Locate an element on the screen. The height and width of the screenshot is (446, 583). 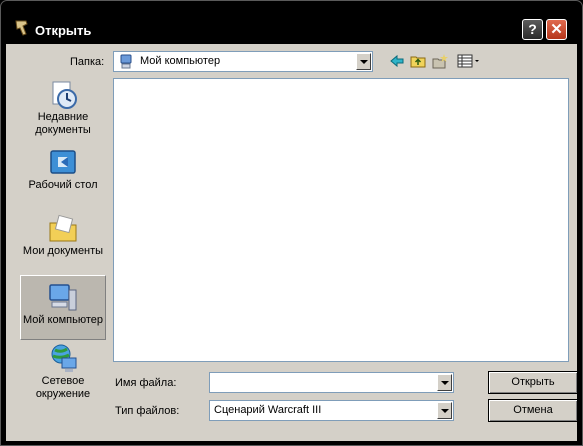
place-label-line2: документы is located at coordinates (63, 130).